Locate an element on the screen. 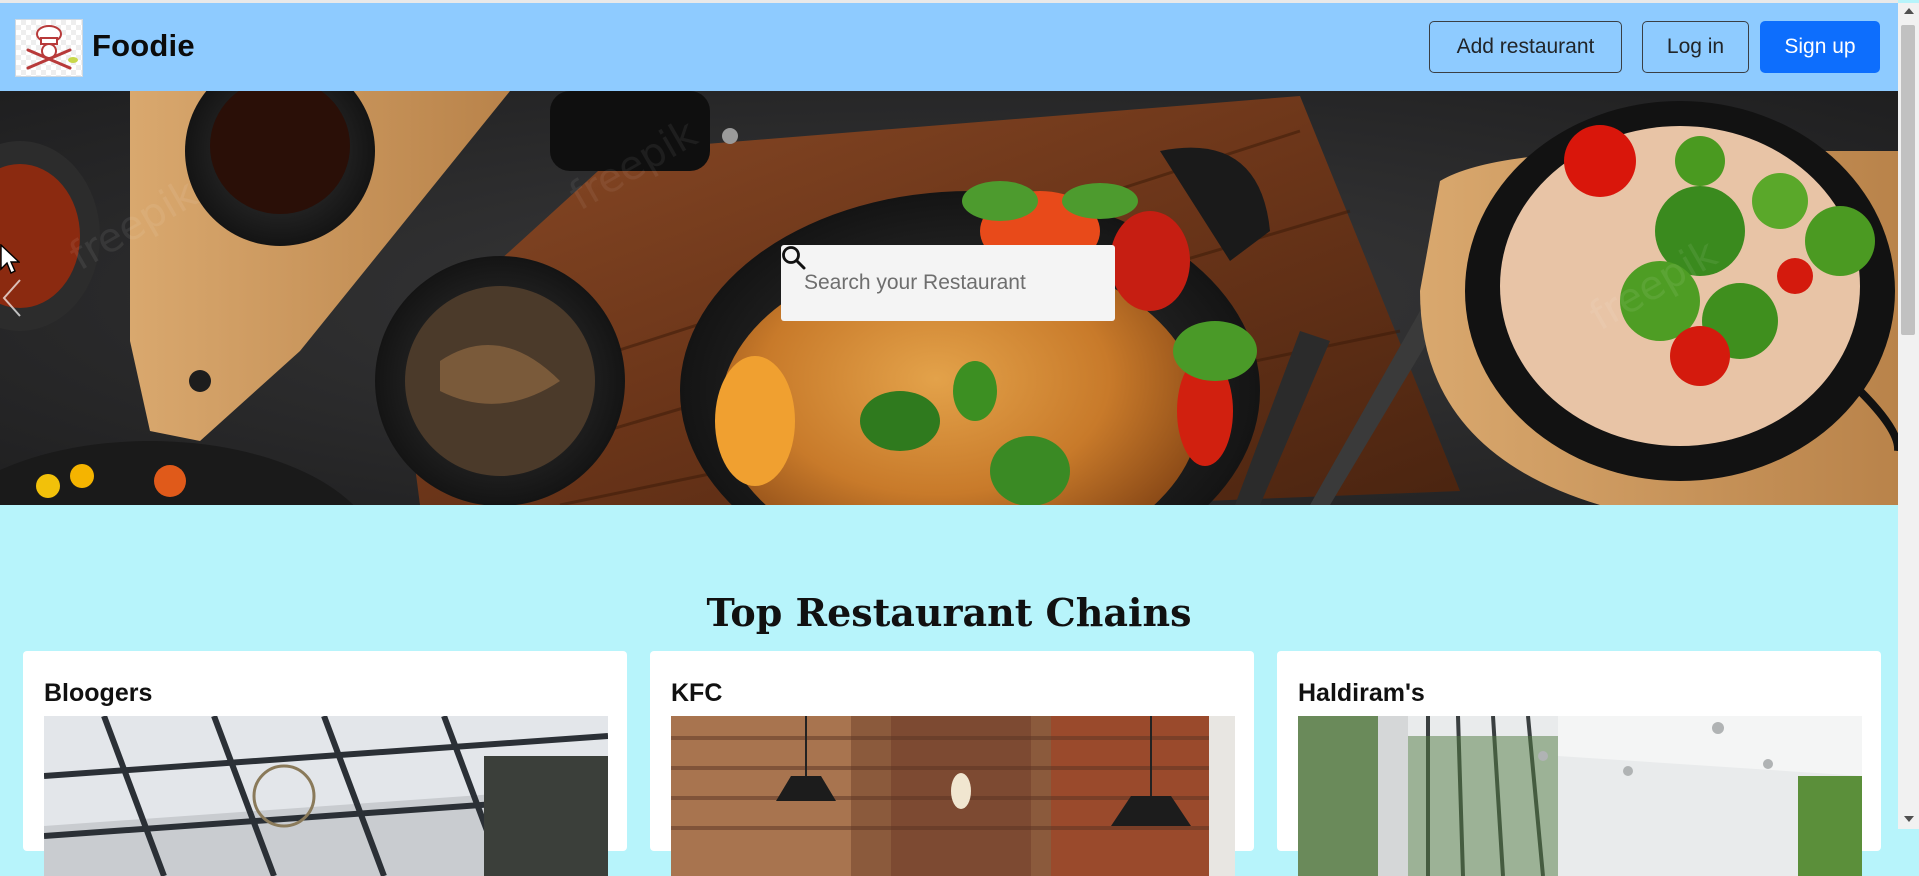 This screenshot has height=876, width=1919. section-title: Top Restaurant Chains is located at coordinates (949, 612).